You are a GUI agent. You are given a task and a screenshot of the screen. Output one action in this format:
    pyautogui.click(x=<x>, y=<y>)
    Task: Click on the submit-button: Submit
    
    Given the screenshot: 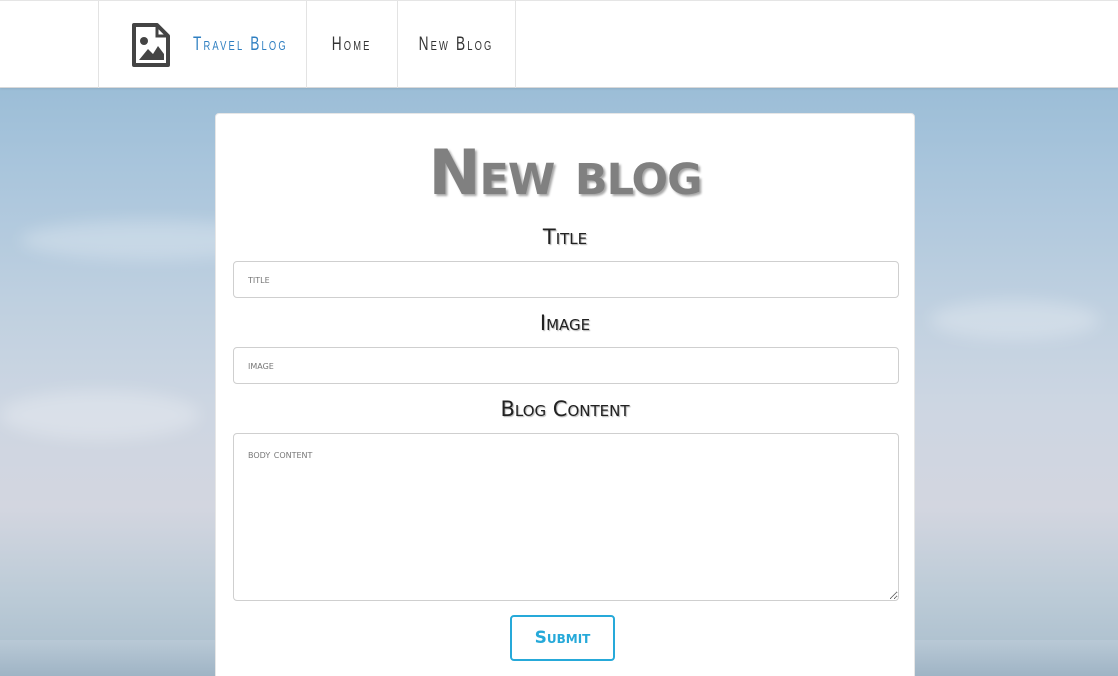 What is the action you would take?
    pyautogui.click(x=562, y=638)
    